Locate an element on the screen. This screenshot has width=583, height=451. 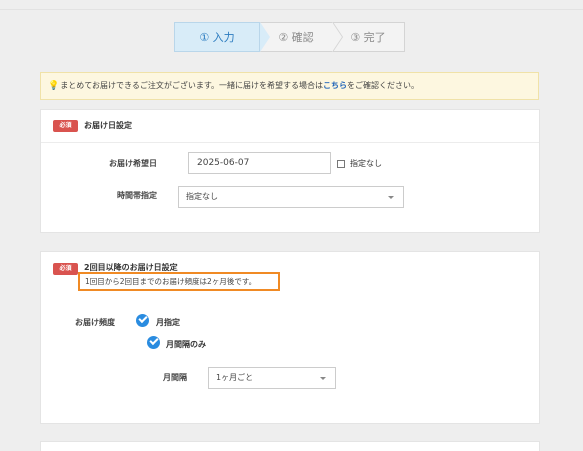
delivery-date-label: お届け希望日 is located at coordinates (133, 163).